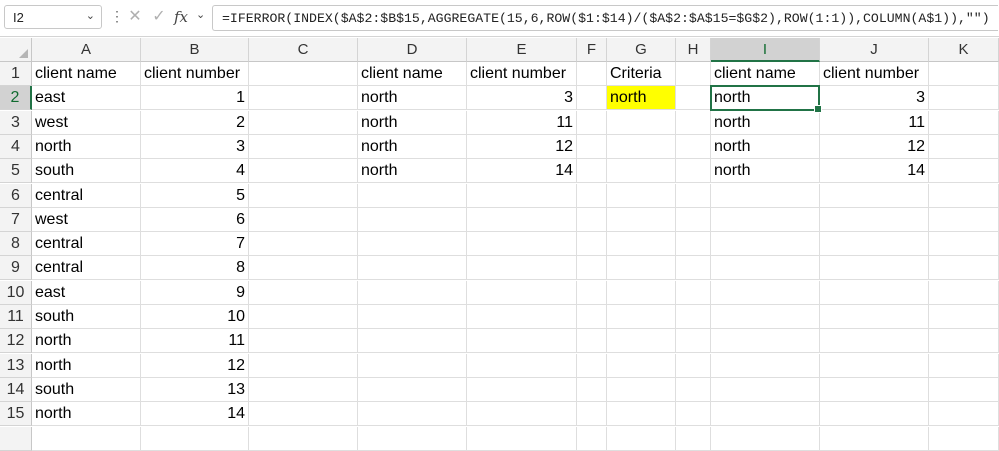 The height and width of the screenshot is (451, 999). Describe the element at coordinates (16, 244) in the screenshot. I see `row-header-8: 8` at that location.